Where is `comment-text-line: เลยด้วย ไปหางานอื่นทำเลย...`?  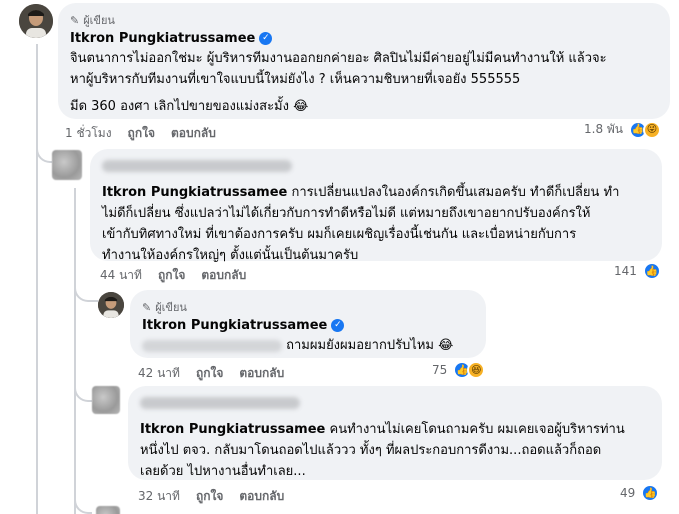
comment-text-line: เลยด้วย ไปหางานอื่นทำเลย... is located at coordinates (223, 471).